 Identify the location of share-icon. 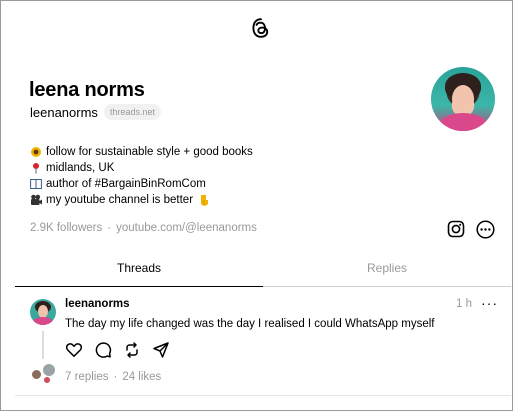
(161, 350).